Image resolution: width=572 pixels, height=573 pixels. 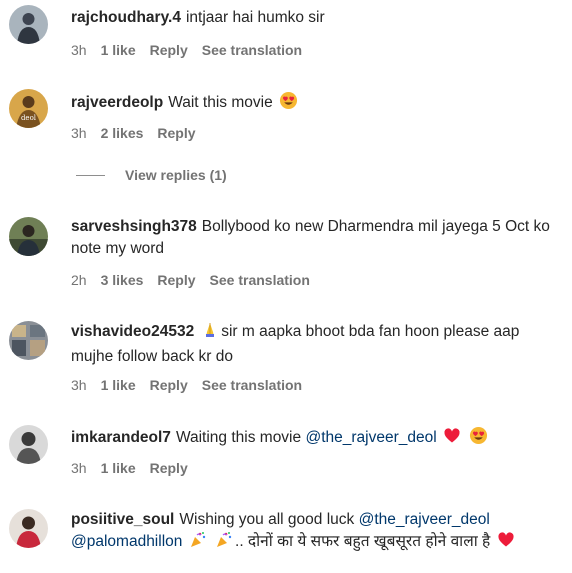 What do you see at coordinates (121, 437) in the screenshot?
I see `comment-username: imkarandeol7` at bounding box center [121, 437].